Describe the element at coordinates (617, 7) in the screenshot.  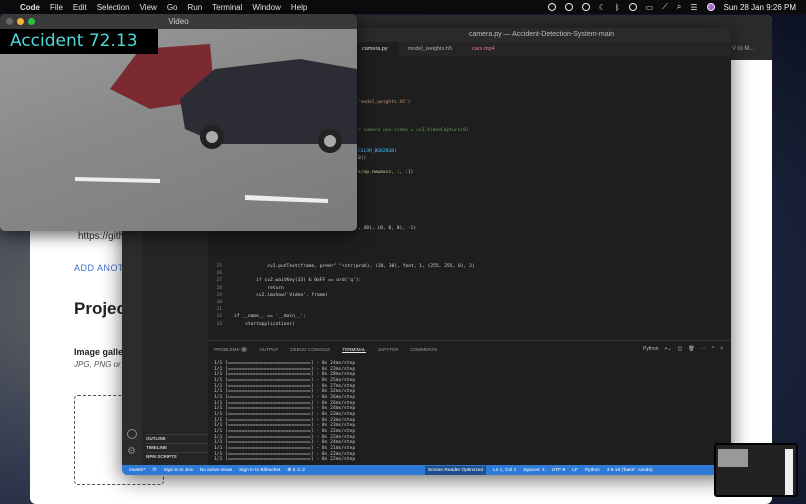
I see `bluetooth-icon: ᛒ` at that location.